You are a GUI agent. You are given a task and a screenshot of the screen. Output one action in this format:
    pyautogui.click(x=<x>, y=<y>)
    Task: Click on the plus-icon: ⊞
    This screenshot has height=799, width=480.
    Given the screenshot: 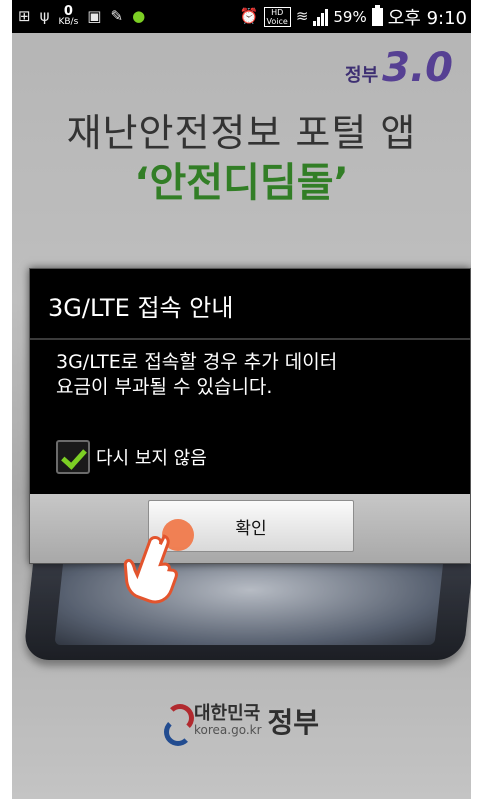 What is the action you would take?
    pyautogui.click(x=24, y=16)
    